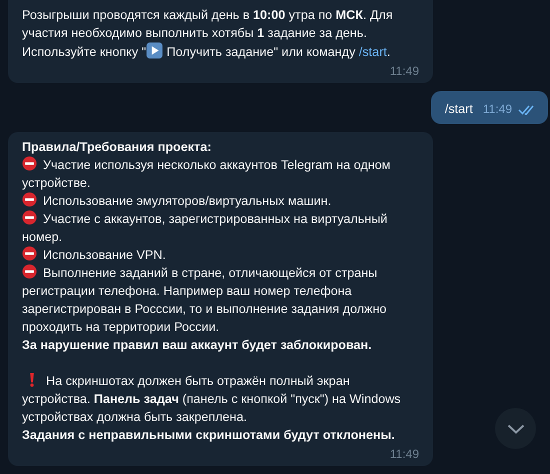  I want to click on scroll-down-button, so click(515, 428).